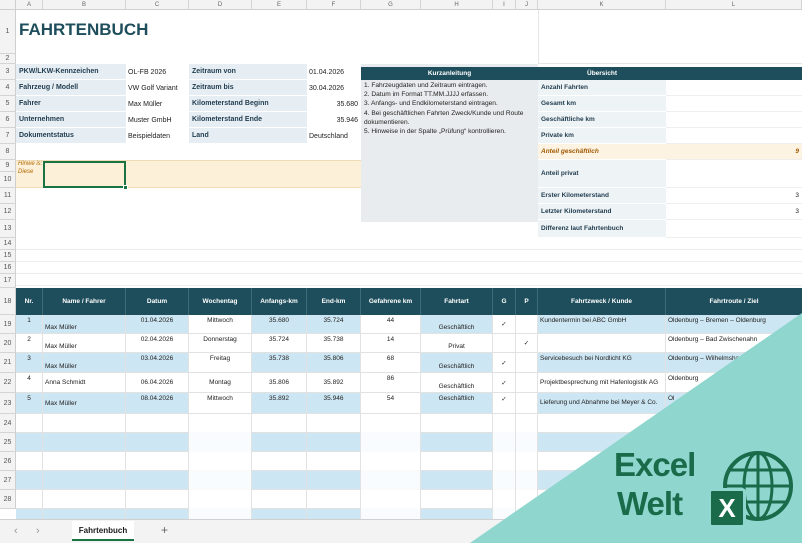 This screenshot has width=802, height=543. What do you see at coordinates (391, 363) in the screenshot?
I see `cell-gefahrene-km: 68` at bounding box center [391, 363].